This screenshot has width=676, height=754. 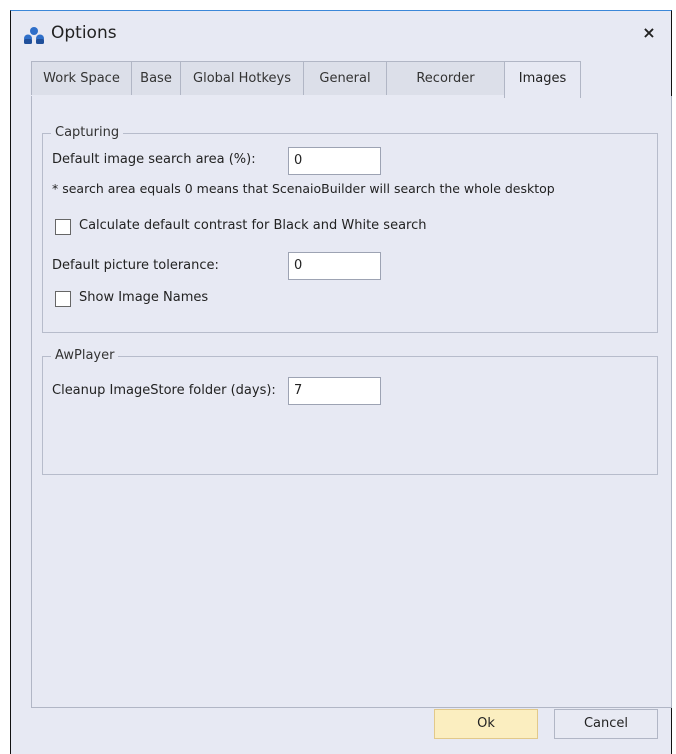 I want to click on capturing-group-title: Capturing, so click(x=87, y=132).